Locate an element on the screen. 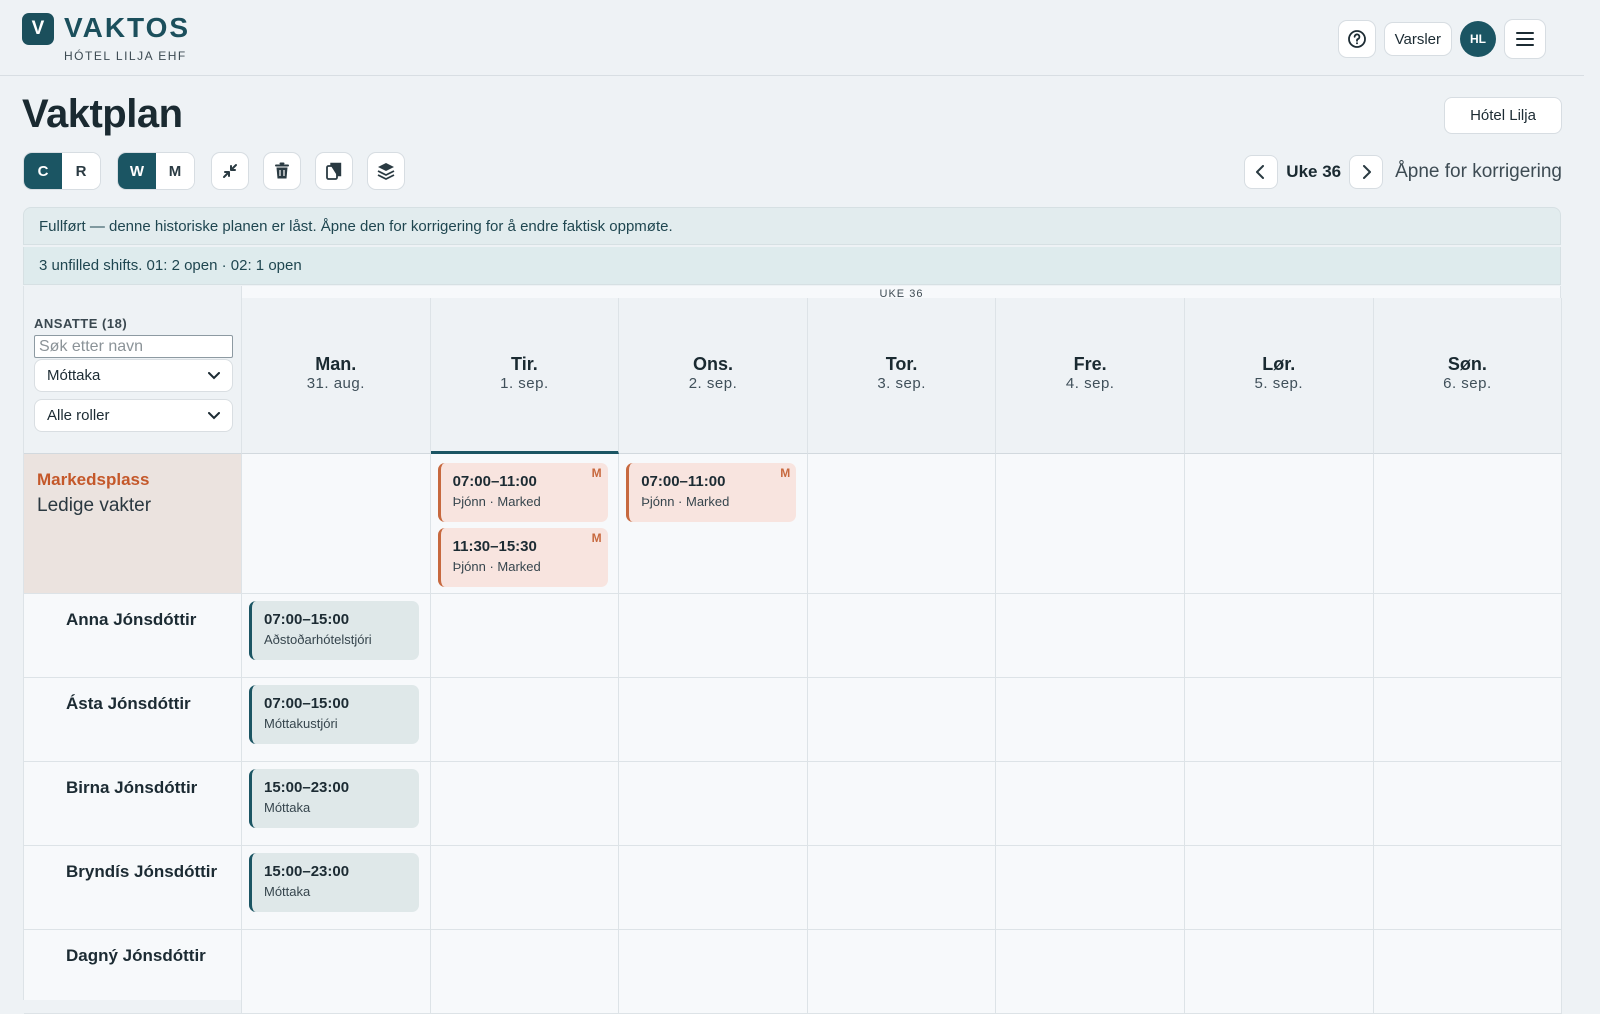  range-week: W is located at coordinates (137, 171).